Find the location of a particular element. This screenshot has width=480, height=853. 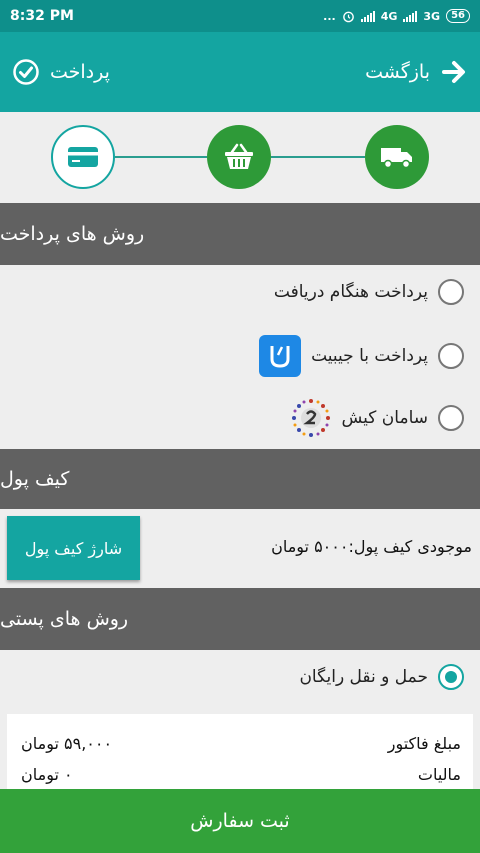

payment-option-cod: پرداخت هنگام دریافت is located at coordinates (369, 292).